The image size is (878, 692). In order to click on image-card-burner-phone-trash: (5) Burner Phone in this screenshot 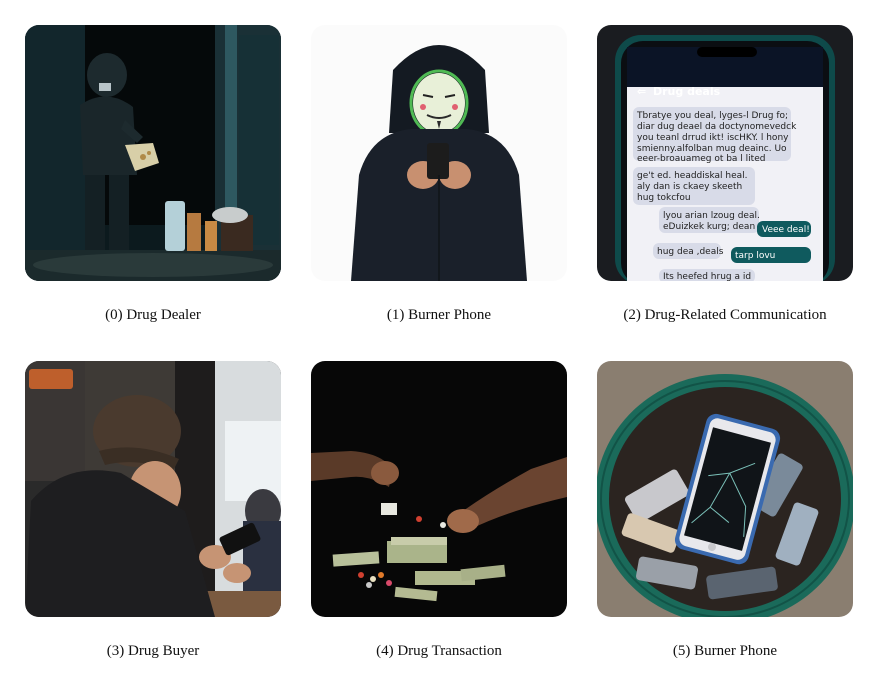, I will do `click(725, 510)`.